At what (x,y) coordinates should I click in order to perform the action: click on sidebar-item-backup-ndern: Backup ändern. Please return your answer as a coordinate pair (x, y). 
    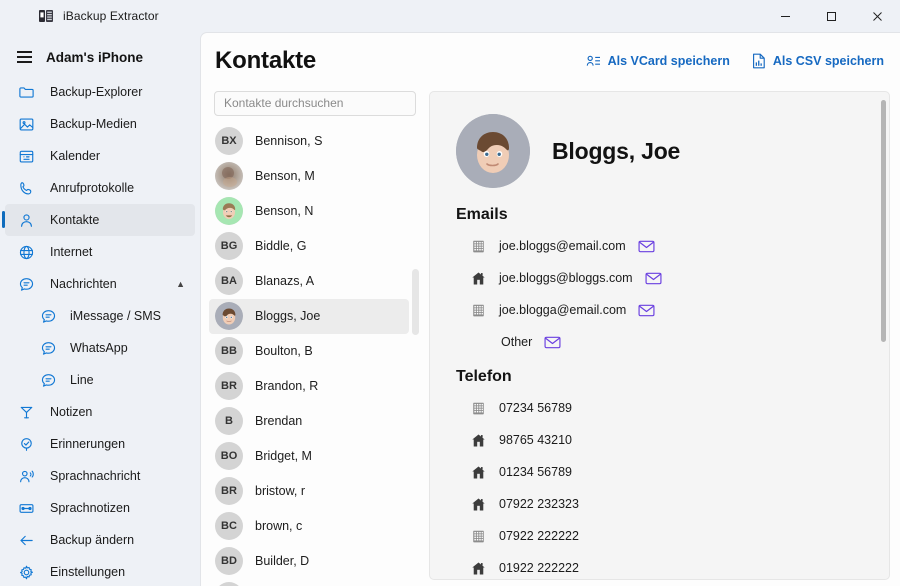
    Looking at the image, I should click on (100, 540).